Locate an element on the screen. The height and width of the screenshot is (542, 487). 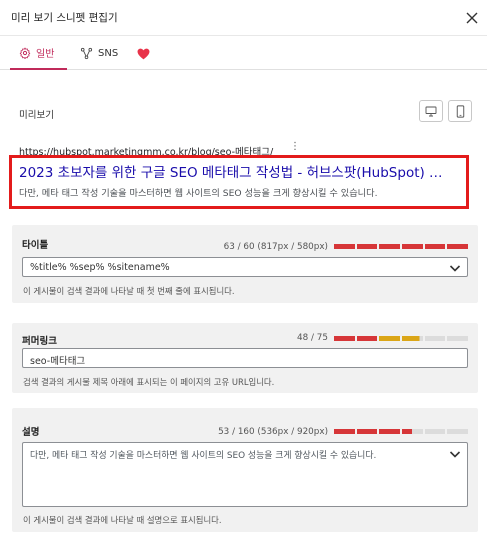
tab-sns: SNS is located at coordinates (101, 53).